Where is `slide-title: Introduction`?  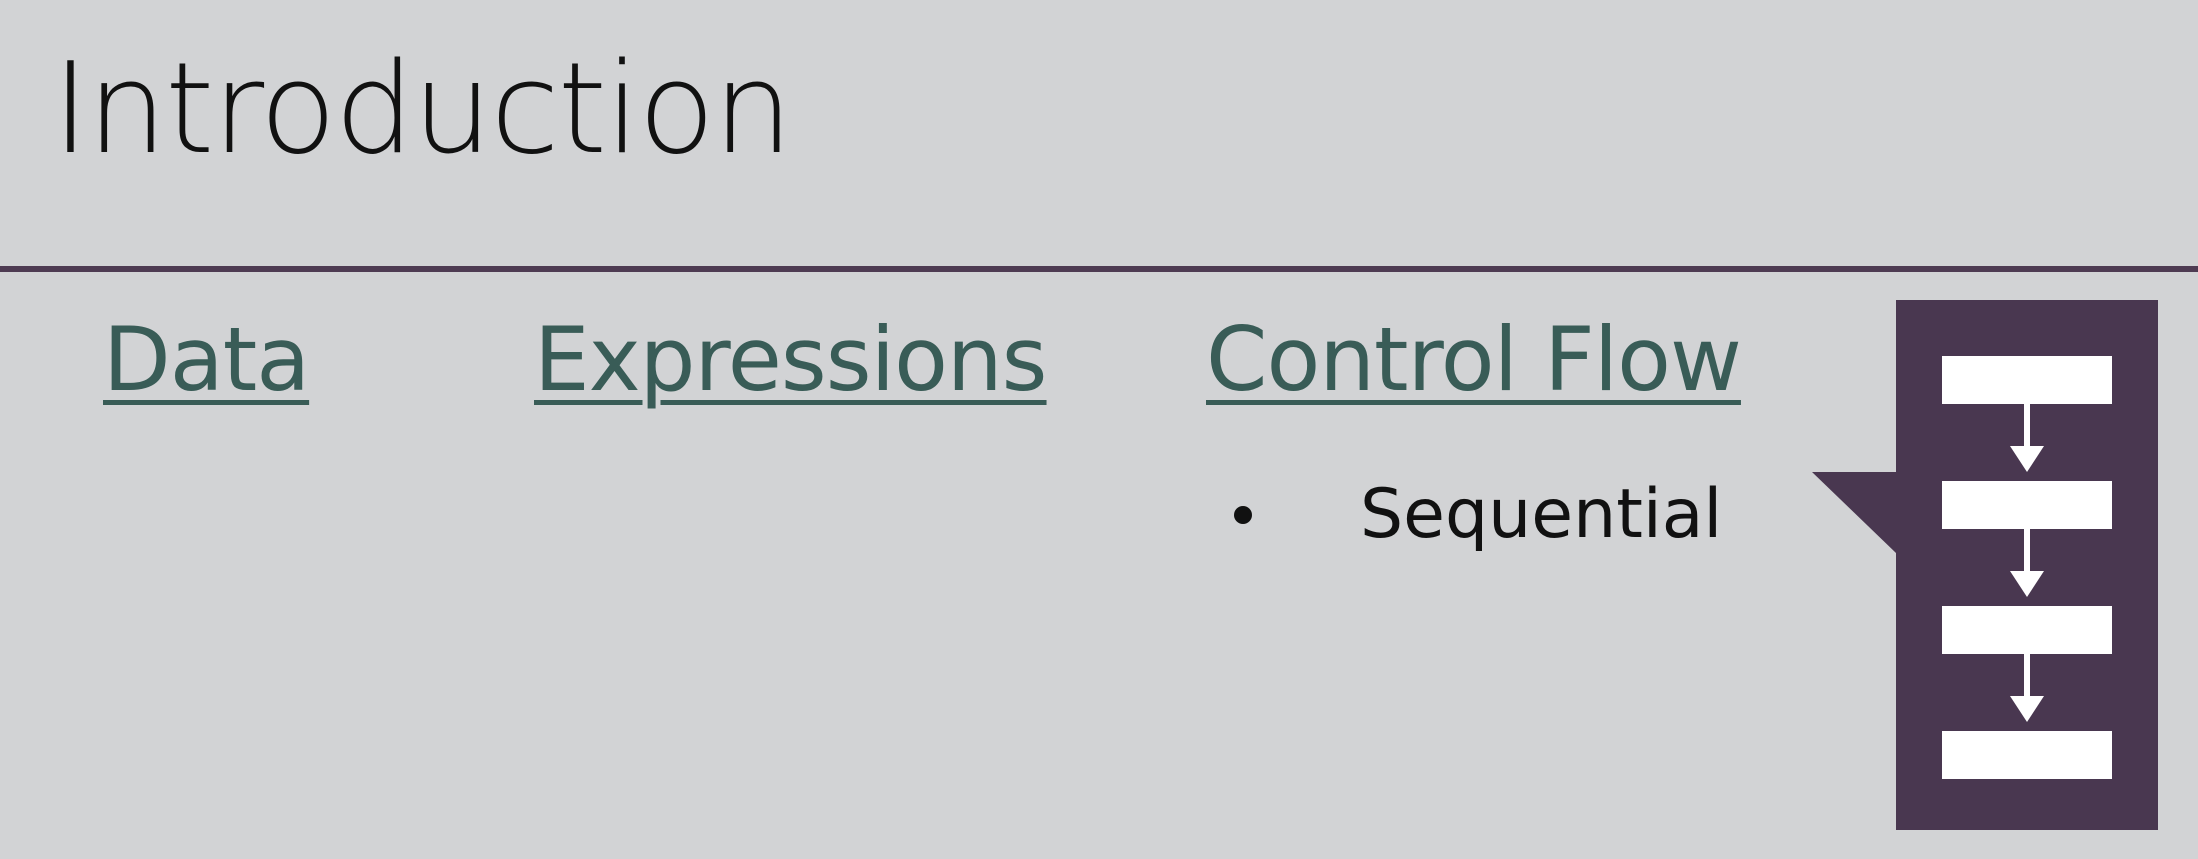 slide-title: Introduction is located at coordinates (422, 108).